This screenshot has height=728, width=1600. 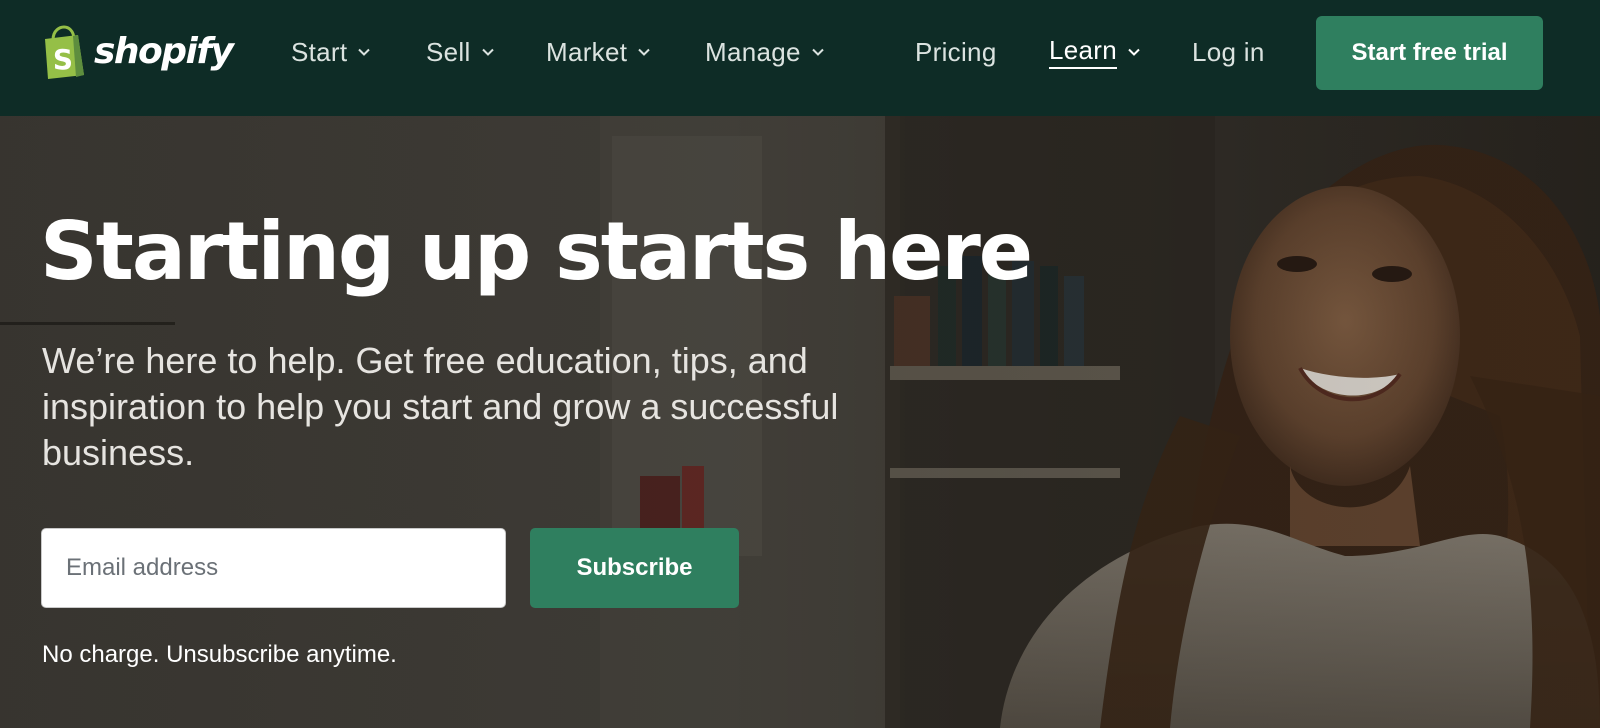 I want to click on nav-learn: Learn, so click(x=1095, y=52).